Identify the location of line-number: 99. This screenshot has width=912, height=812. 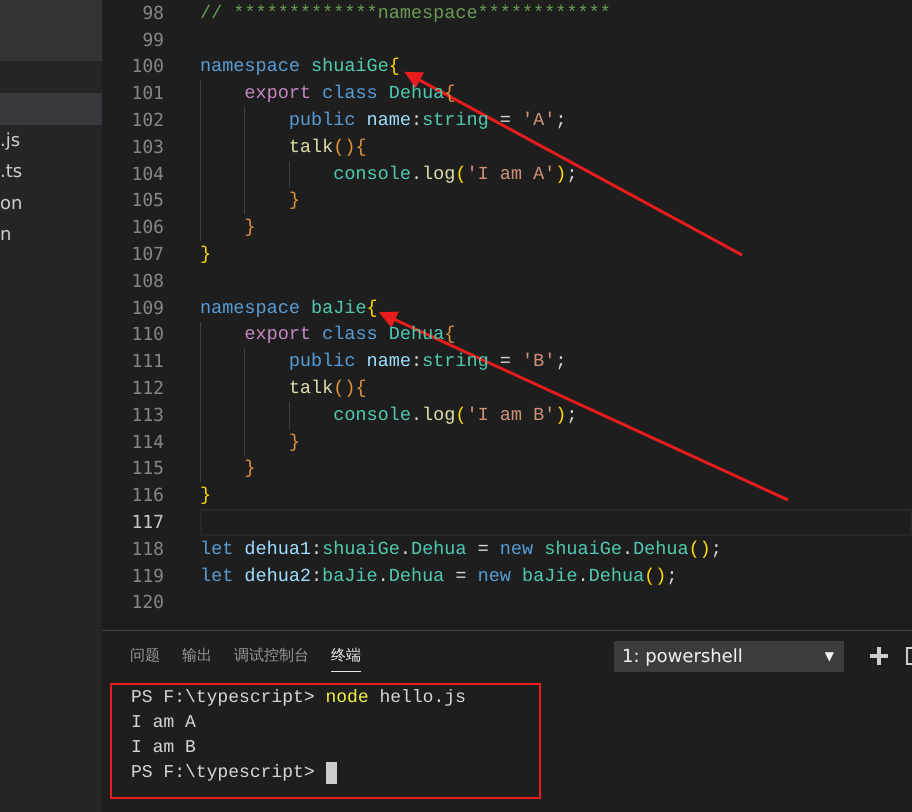
(152, 40).